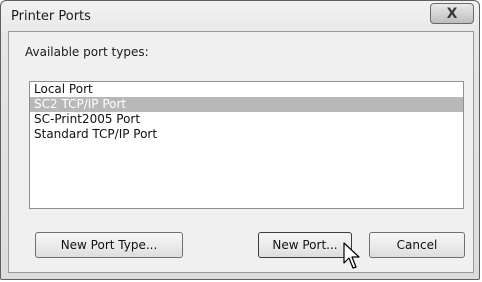 This screenshot has height=282, width=482. What do you see at coordinates (246, 119) in the screenshot?
I see `port-item-sc-print2005: SC-Print2005 Port` at bounding box center [246, 119].